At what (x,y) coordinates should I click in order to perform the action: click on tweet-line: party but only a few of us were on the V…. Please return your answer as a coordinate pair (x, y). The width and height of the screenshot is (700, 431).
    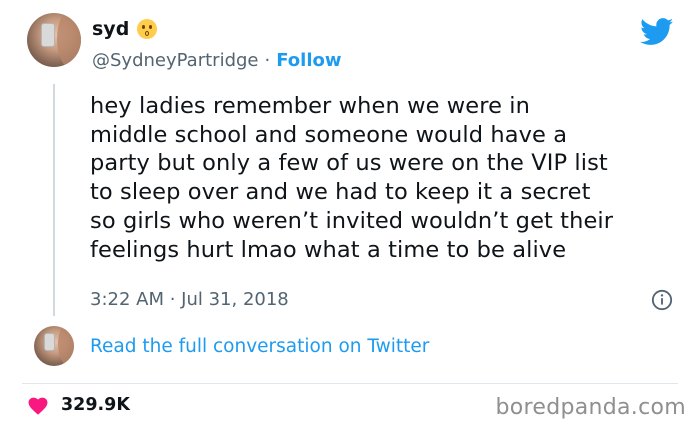
    Looking at the image, I should click on (349, 163).